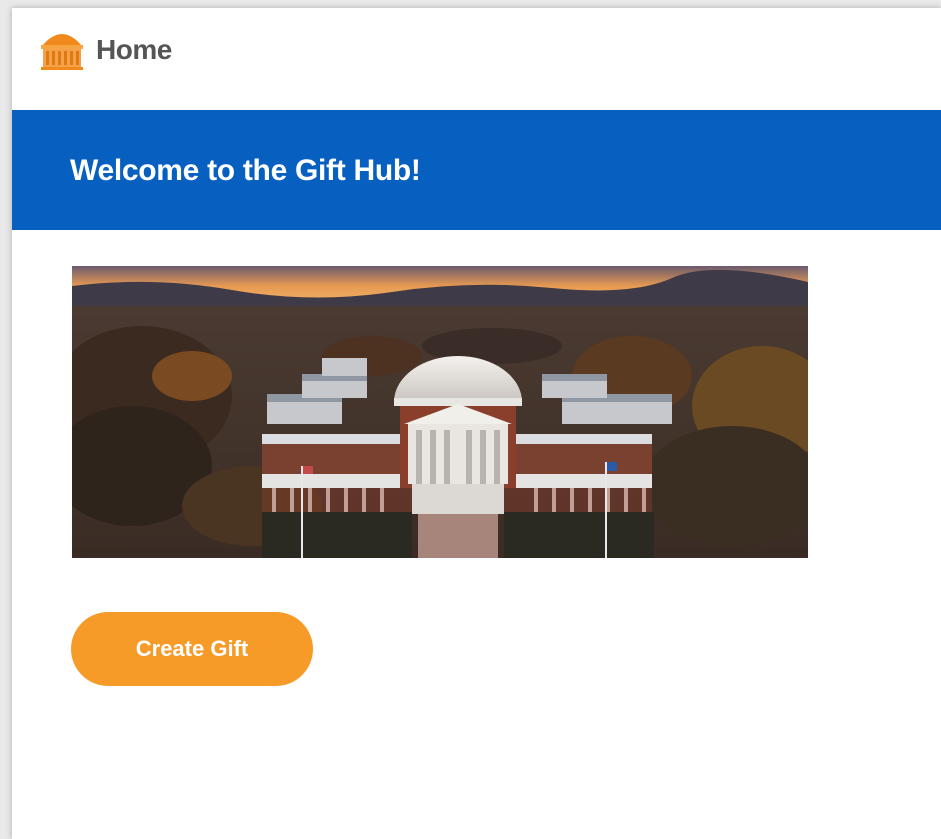 This screenshot has width=941, height=839. I want to click on banner-title: Welcome to the Gift Hub!, so click(245, 170).